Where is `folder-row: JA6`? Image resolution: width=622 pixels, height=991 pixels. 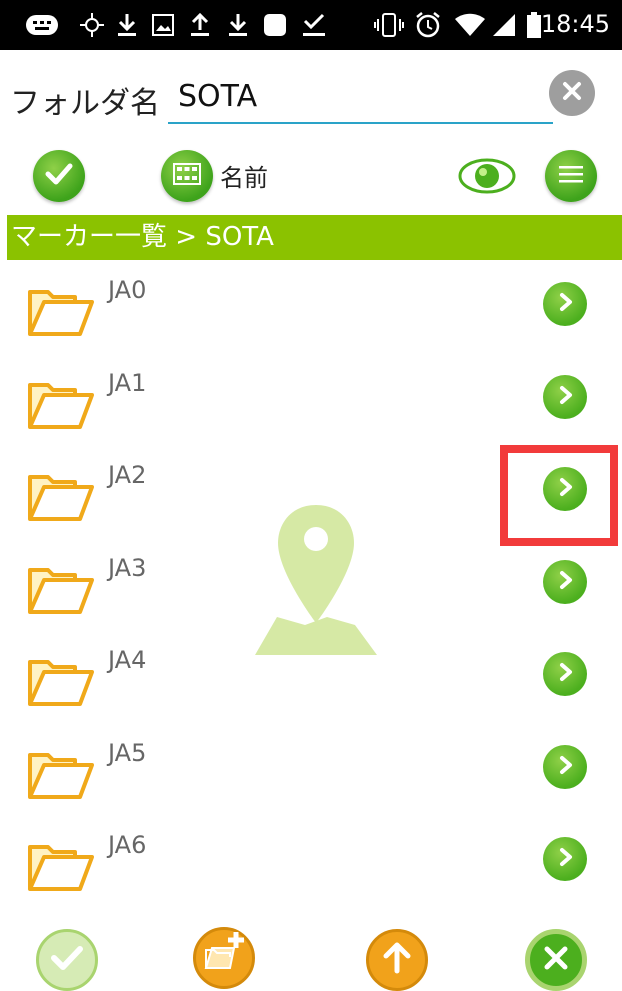
folder-row: JA6 is located at coordinates (311, 861).